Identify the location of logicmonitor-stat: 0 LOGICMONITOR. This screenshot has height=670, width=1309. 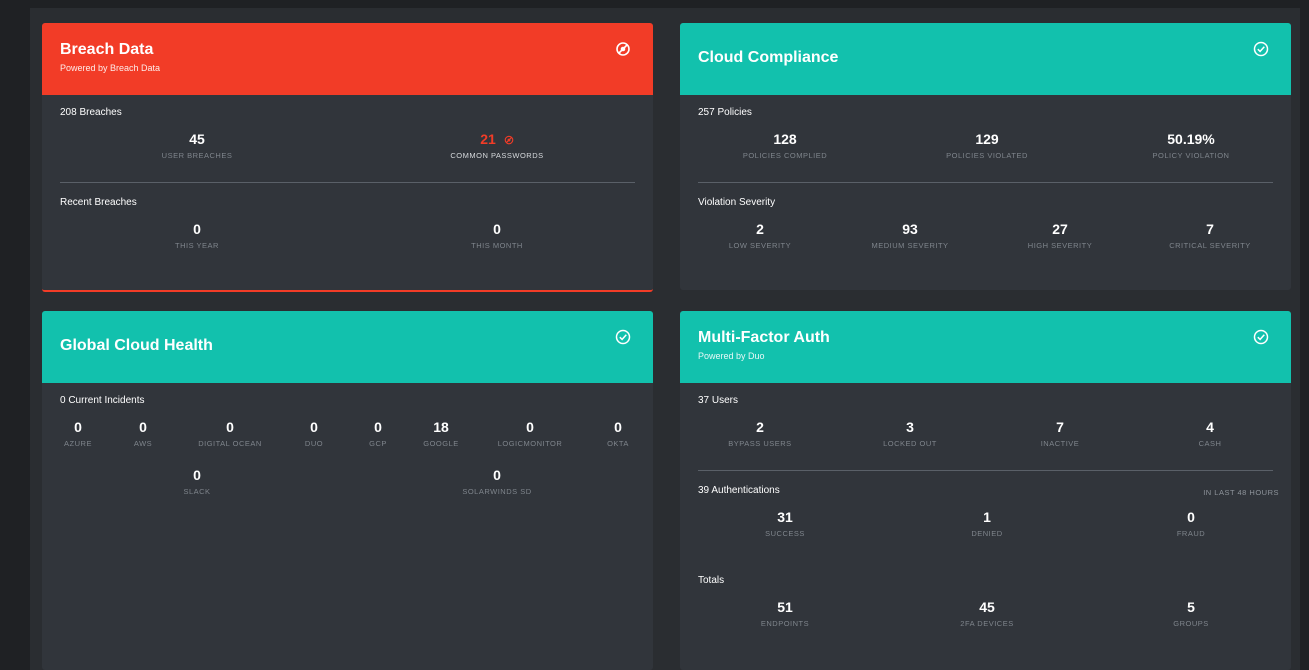
(530, 433).